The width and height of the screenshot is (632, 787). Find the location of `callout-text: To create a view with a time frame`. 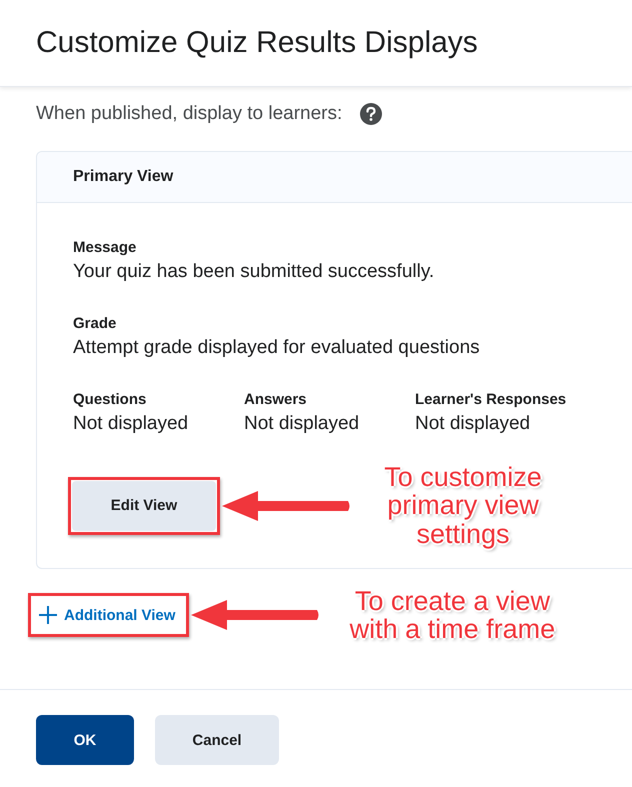

callout-text: To create a view with a time frame is located at coordinates (452, 615).